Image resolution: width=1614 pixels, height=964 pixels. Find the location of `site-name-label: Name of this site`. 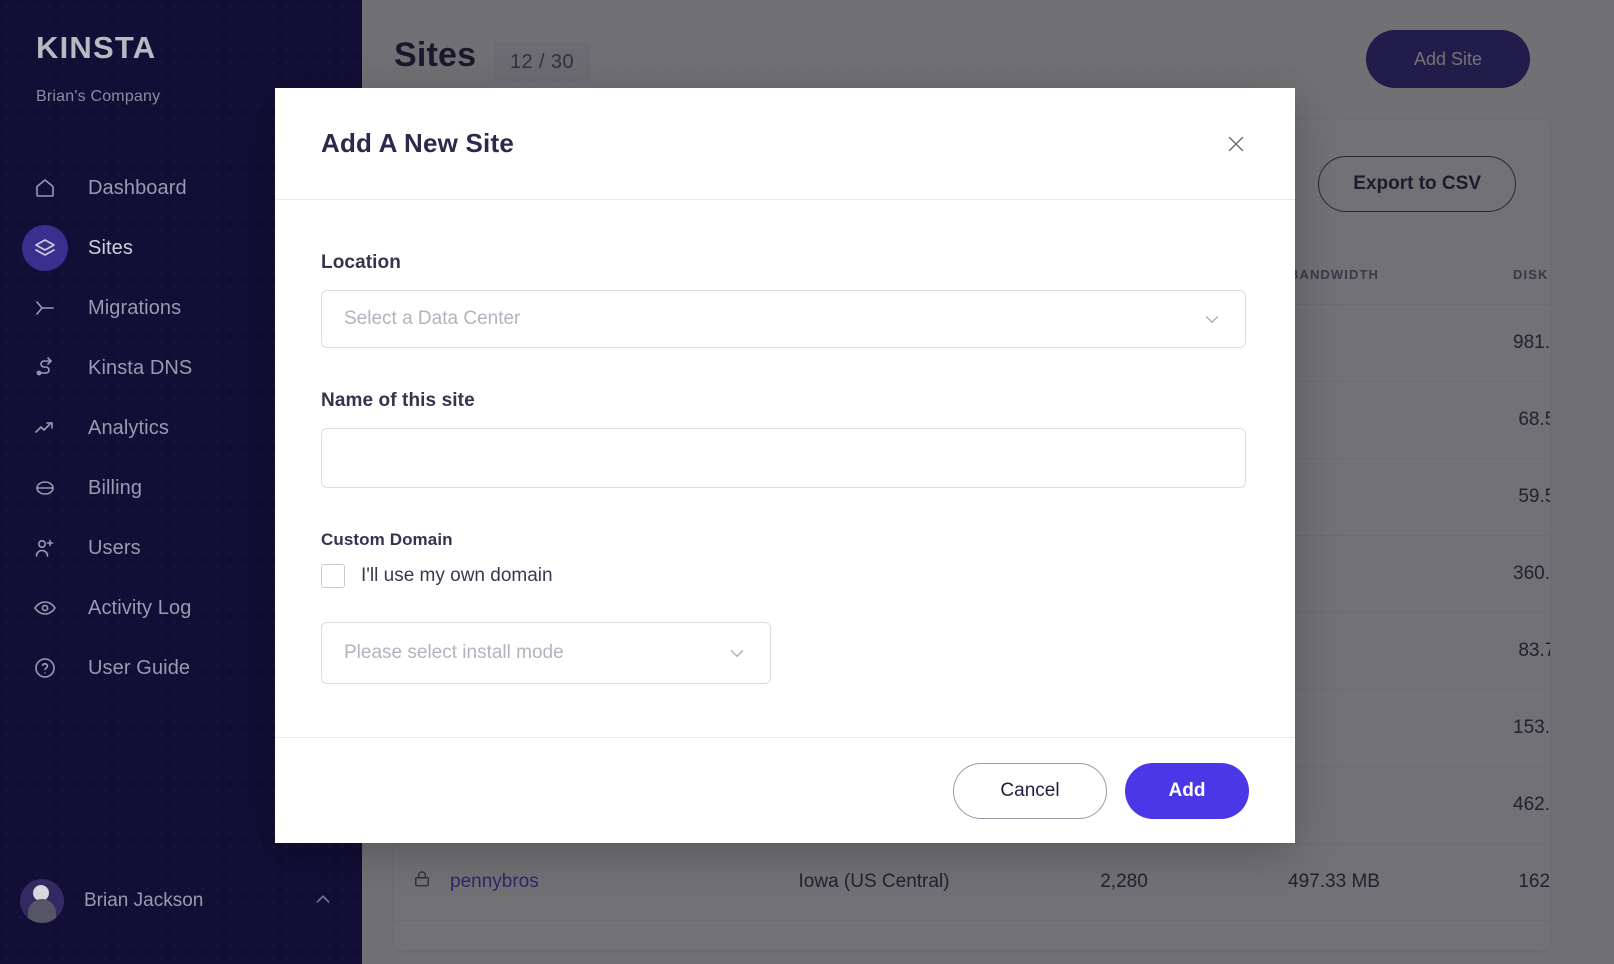

site-name-label: Name of this site is located at coordinates (398, 400).